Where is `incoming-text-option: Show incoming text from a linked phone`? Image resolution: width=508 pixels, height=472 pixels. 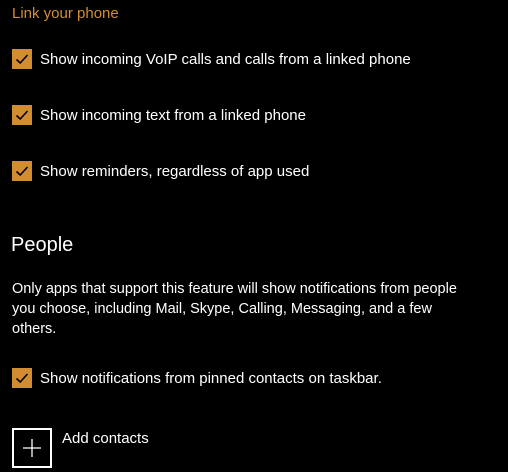 incoming-text-option: Show incoming text from a linked phone is located at coordinates (159, 115).